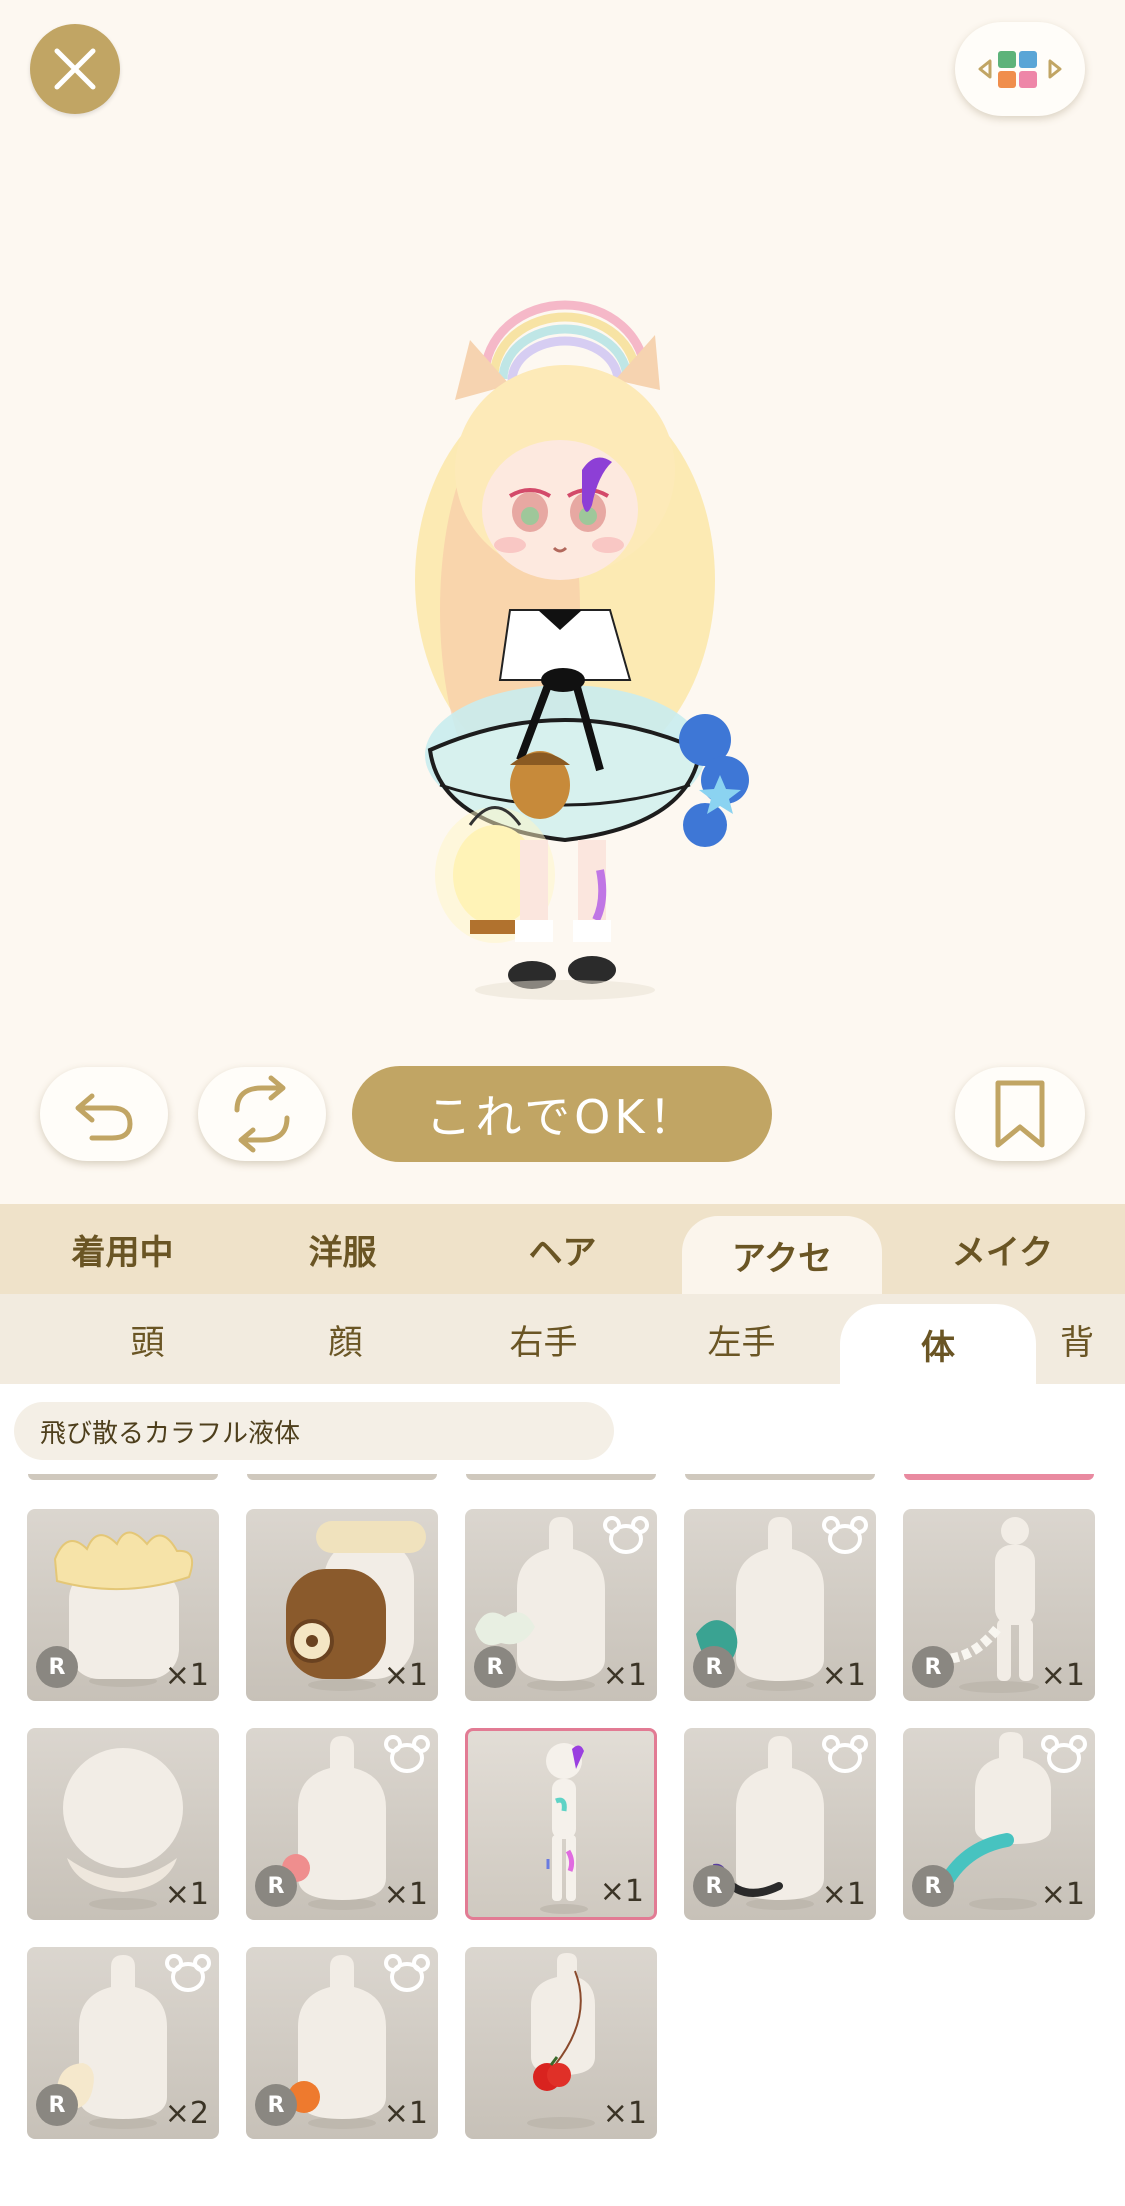  I want to click on item-cell-tail-bone: R ×1, so click(999, 1605).